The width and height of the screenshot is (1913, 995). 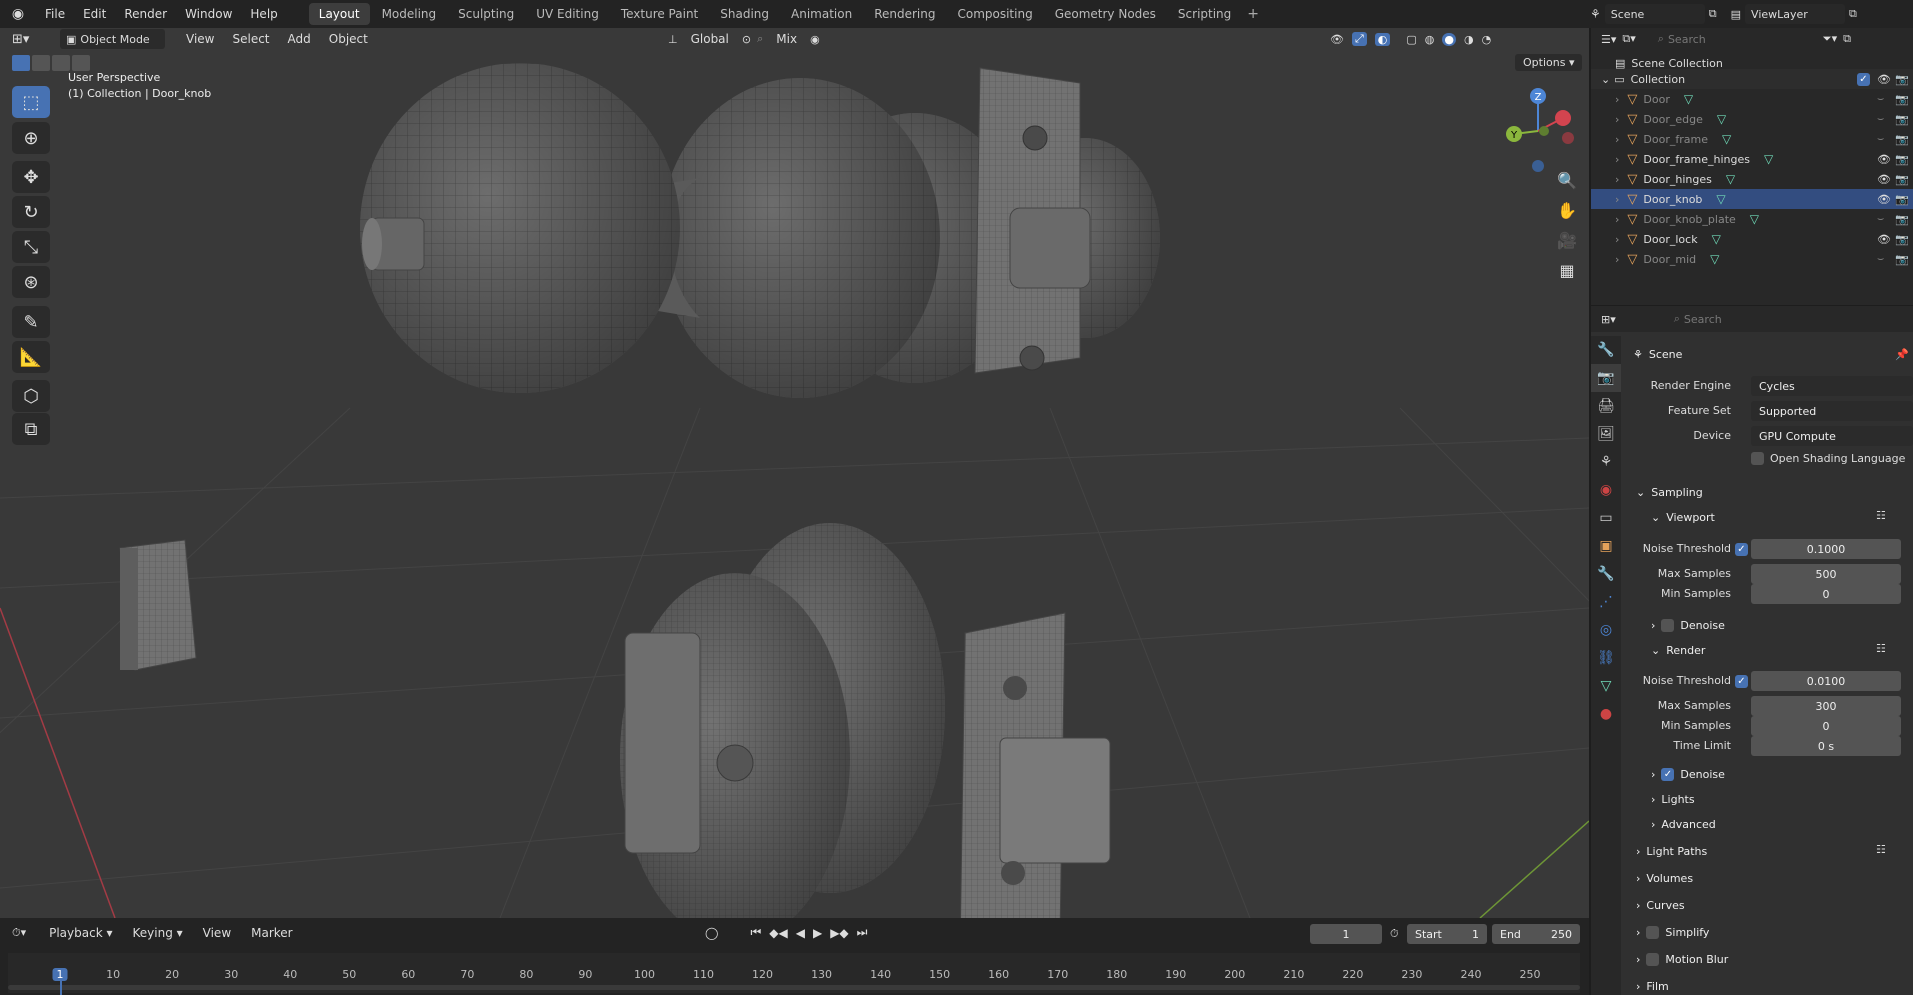 I want to click on viewport-presets-icon: ☷, so click(x=1881, y=515).